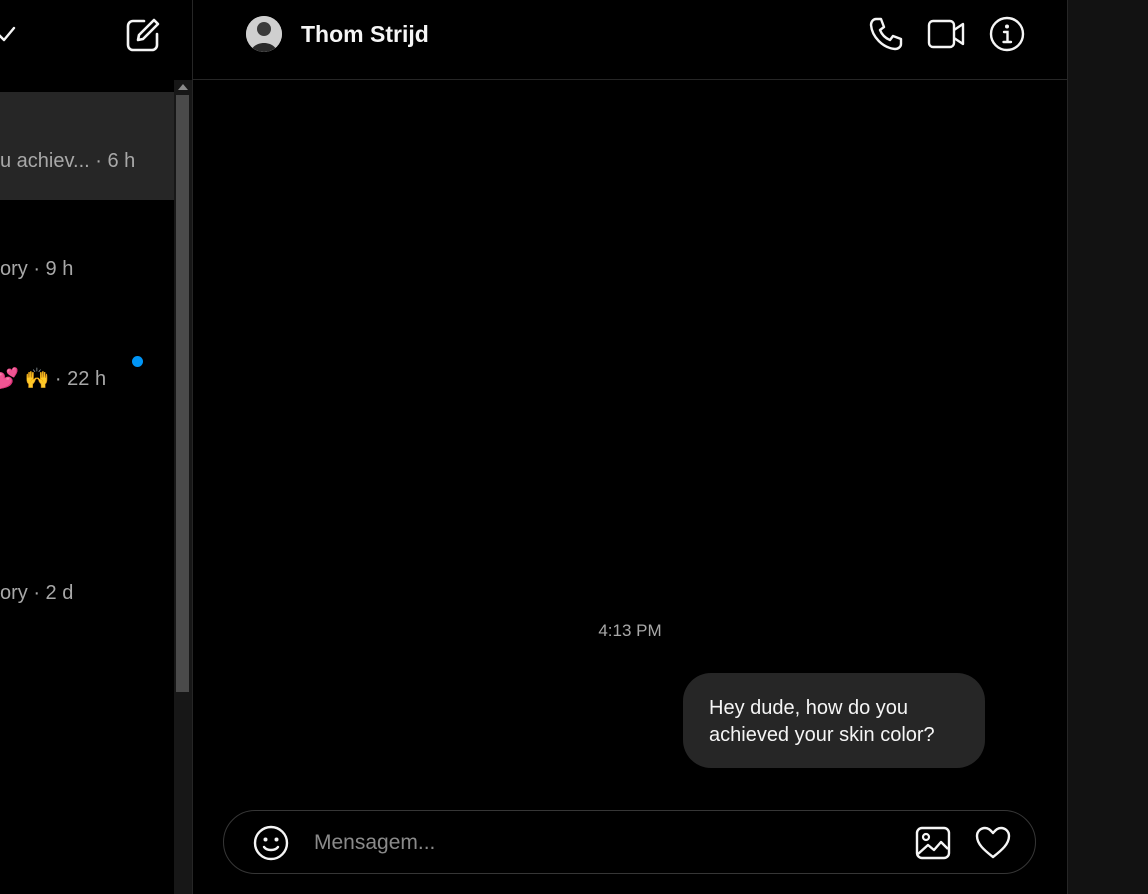 Image resolution: width=1148 pixels, height=894 pixels. I want to click on conversation-item: u achiev... · 6 h, so click(87, 146).